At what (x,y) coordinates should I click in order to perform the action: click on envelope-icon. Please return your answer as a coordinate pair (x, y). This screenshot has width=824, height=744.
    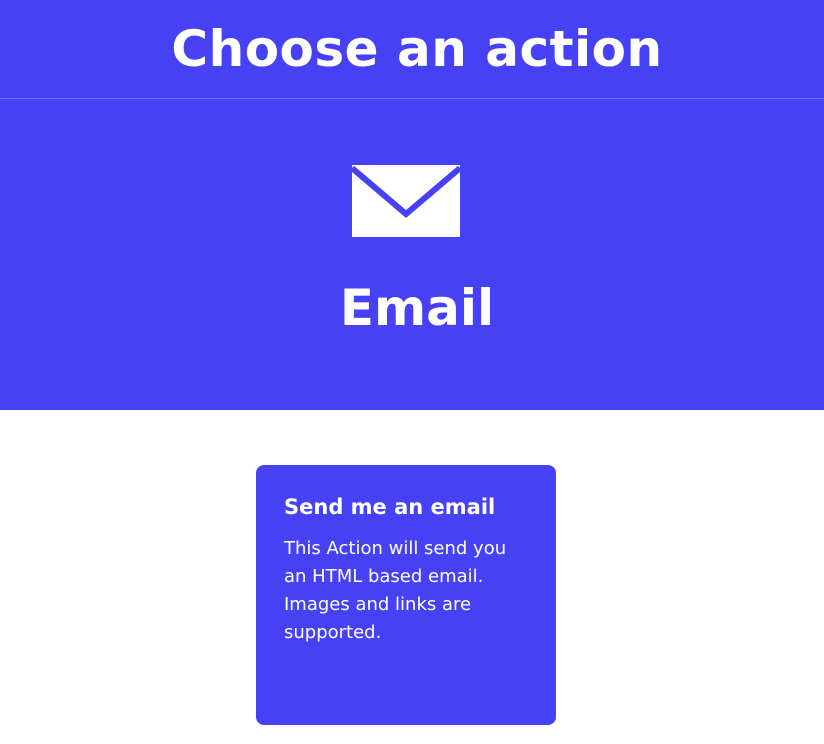
    Looking at the image, I should click on (406, 201).